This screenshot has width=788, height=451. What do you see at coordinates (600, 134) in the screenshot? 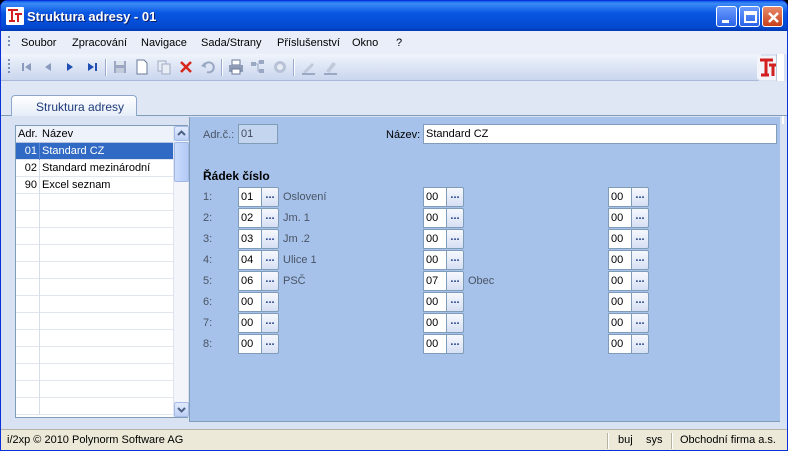
I see `name-field: Standard CZ` at bounding box center [600, 134].